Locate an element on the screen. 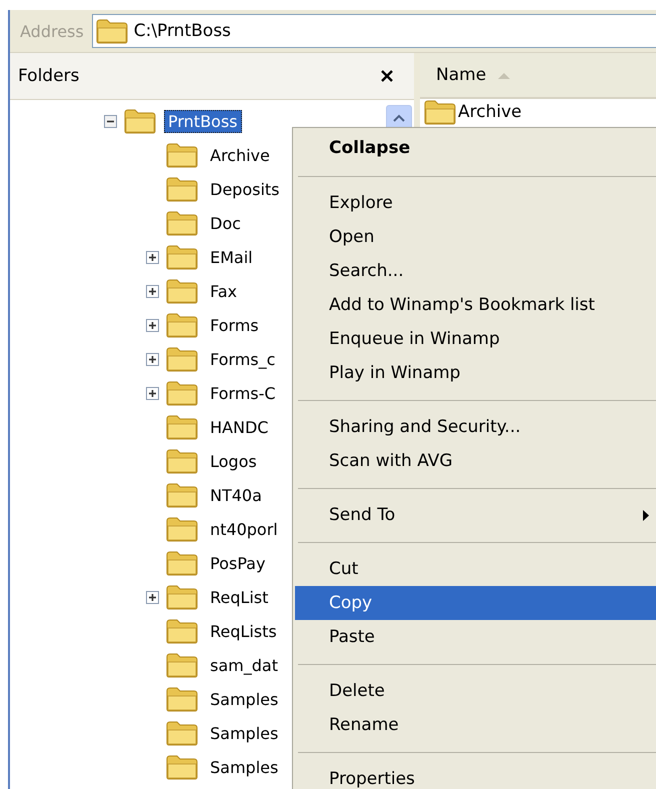 Image resolution: width=656 pixels, height=789 pixels. menu-item: Open is located at coordinates (475, 237).